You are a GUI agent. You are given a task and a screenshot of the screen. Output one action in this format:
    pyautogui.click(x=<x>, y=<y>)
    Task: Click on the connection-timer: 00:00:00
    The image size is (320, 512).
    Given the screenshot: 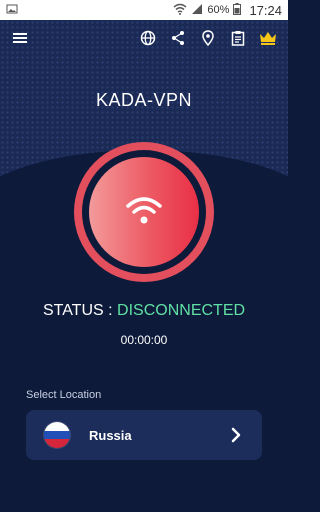 What is the action you would take?
    pyautogui.click(x=144, y=340)
    